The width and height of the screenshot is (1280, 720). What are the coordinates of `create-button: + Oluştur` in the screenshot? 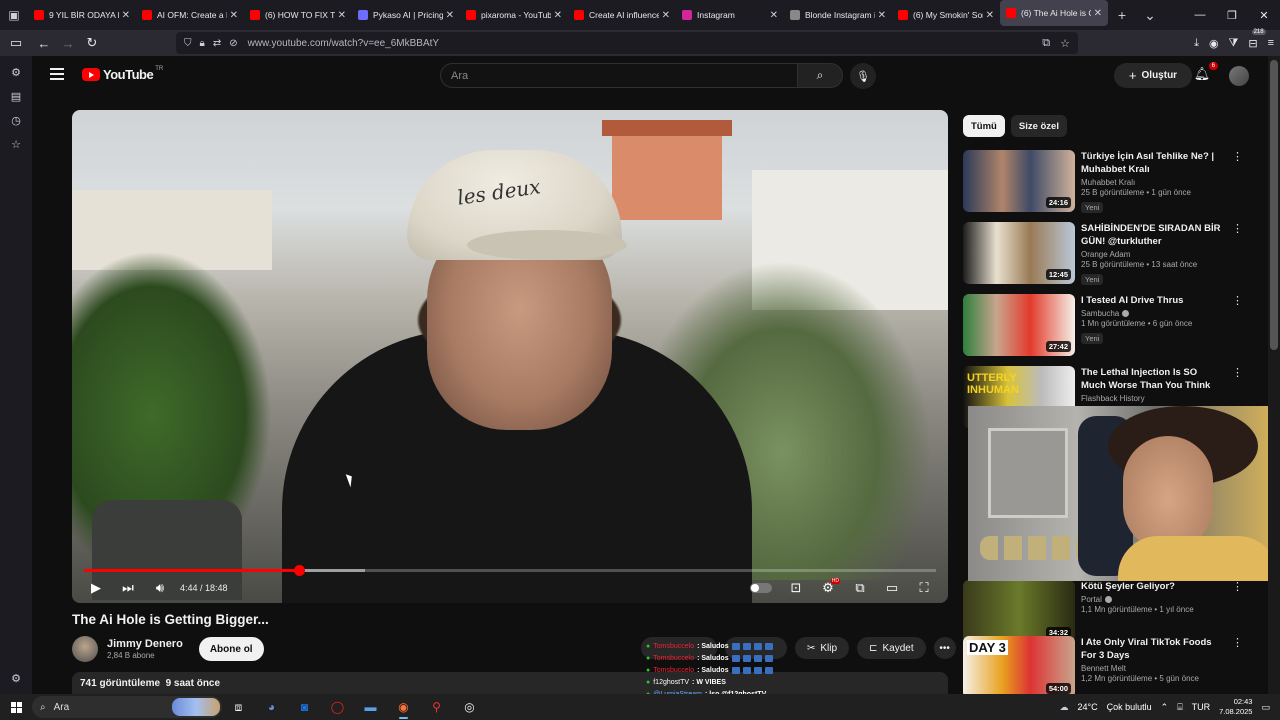 It's located at (1153, 75).